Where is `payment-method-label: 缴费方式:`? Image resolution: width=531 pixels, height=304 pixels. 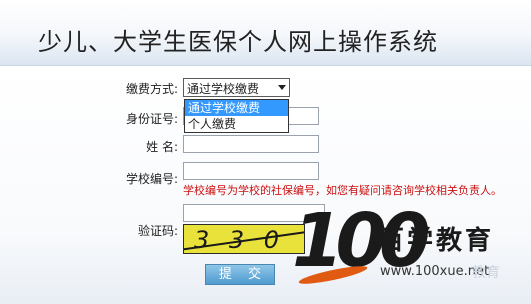
payment-method-label: 缴费方式: is located at coordinates (151, 89).